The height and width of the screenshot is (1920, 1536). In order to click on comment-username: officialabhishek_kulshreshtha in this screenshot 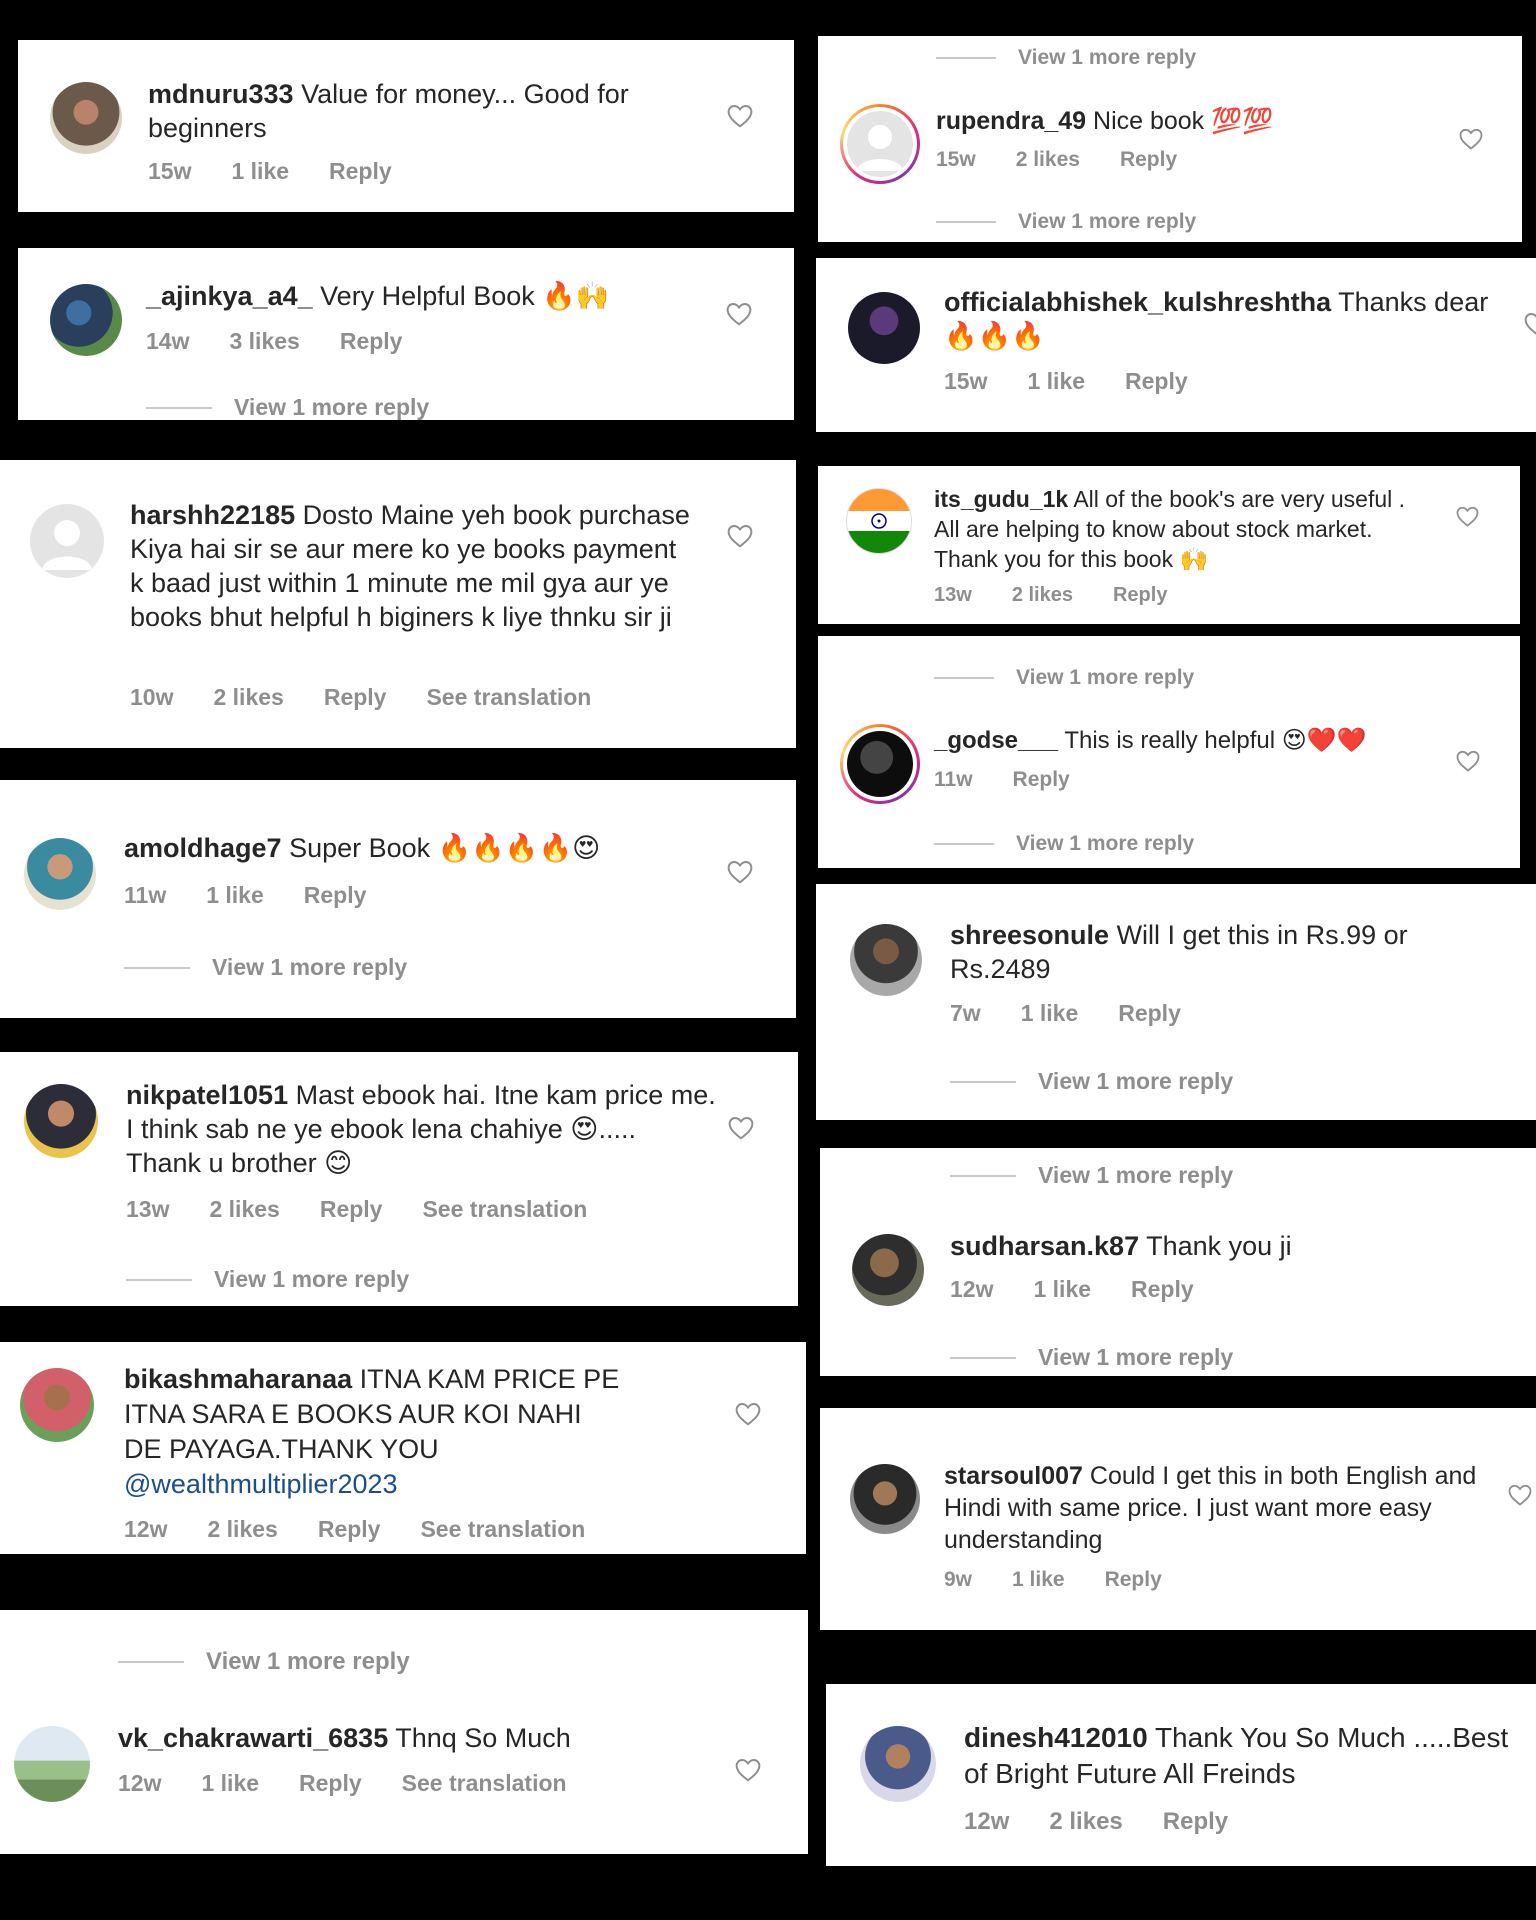, I will do `click(1137, 302)`.